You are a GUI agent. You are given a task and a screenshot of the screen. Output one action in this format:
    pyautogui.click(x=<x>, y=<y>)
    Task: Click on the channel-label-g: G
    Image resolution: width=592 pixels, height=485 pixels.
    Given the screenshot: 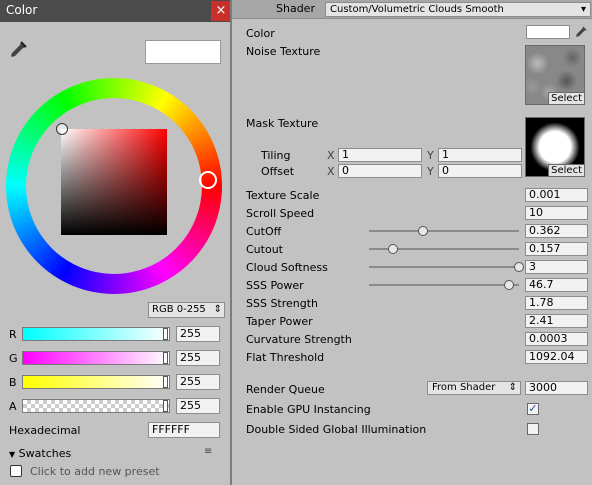 What is the action you would take?
    pyautogui.click(x=13, y=358)
    